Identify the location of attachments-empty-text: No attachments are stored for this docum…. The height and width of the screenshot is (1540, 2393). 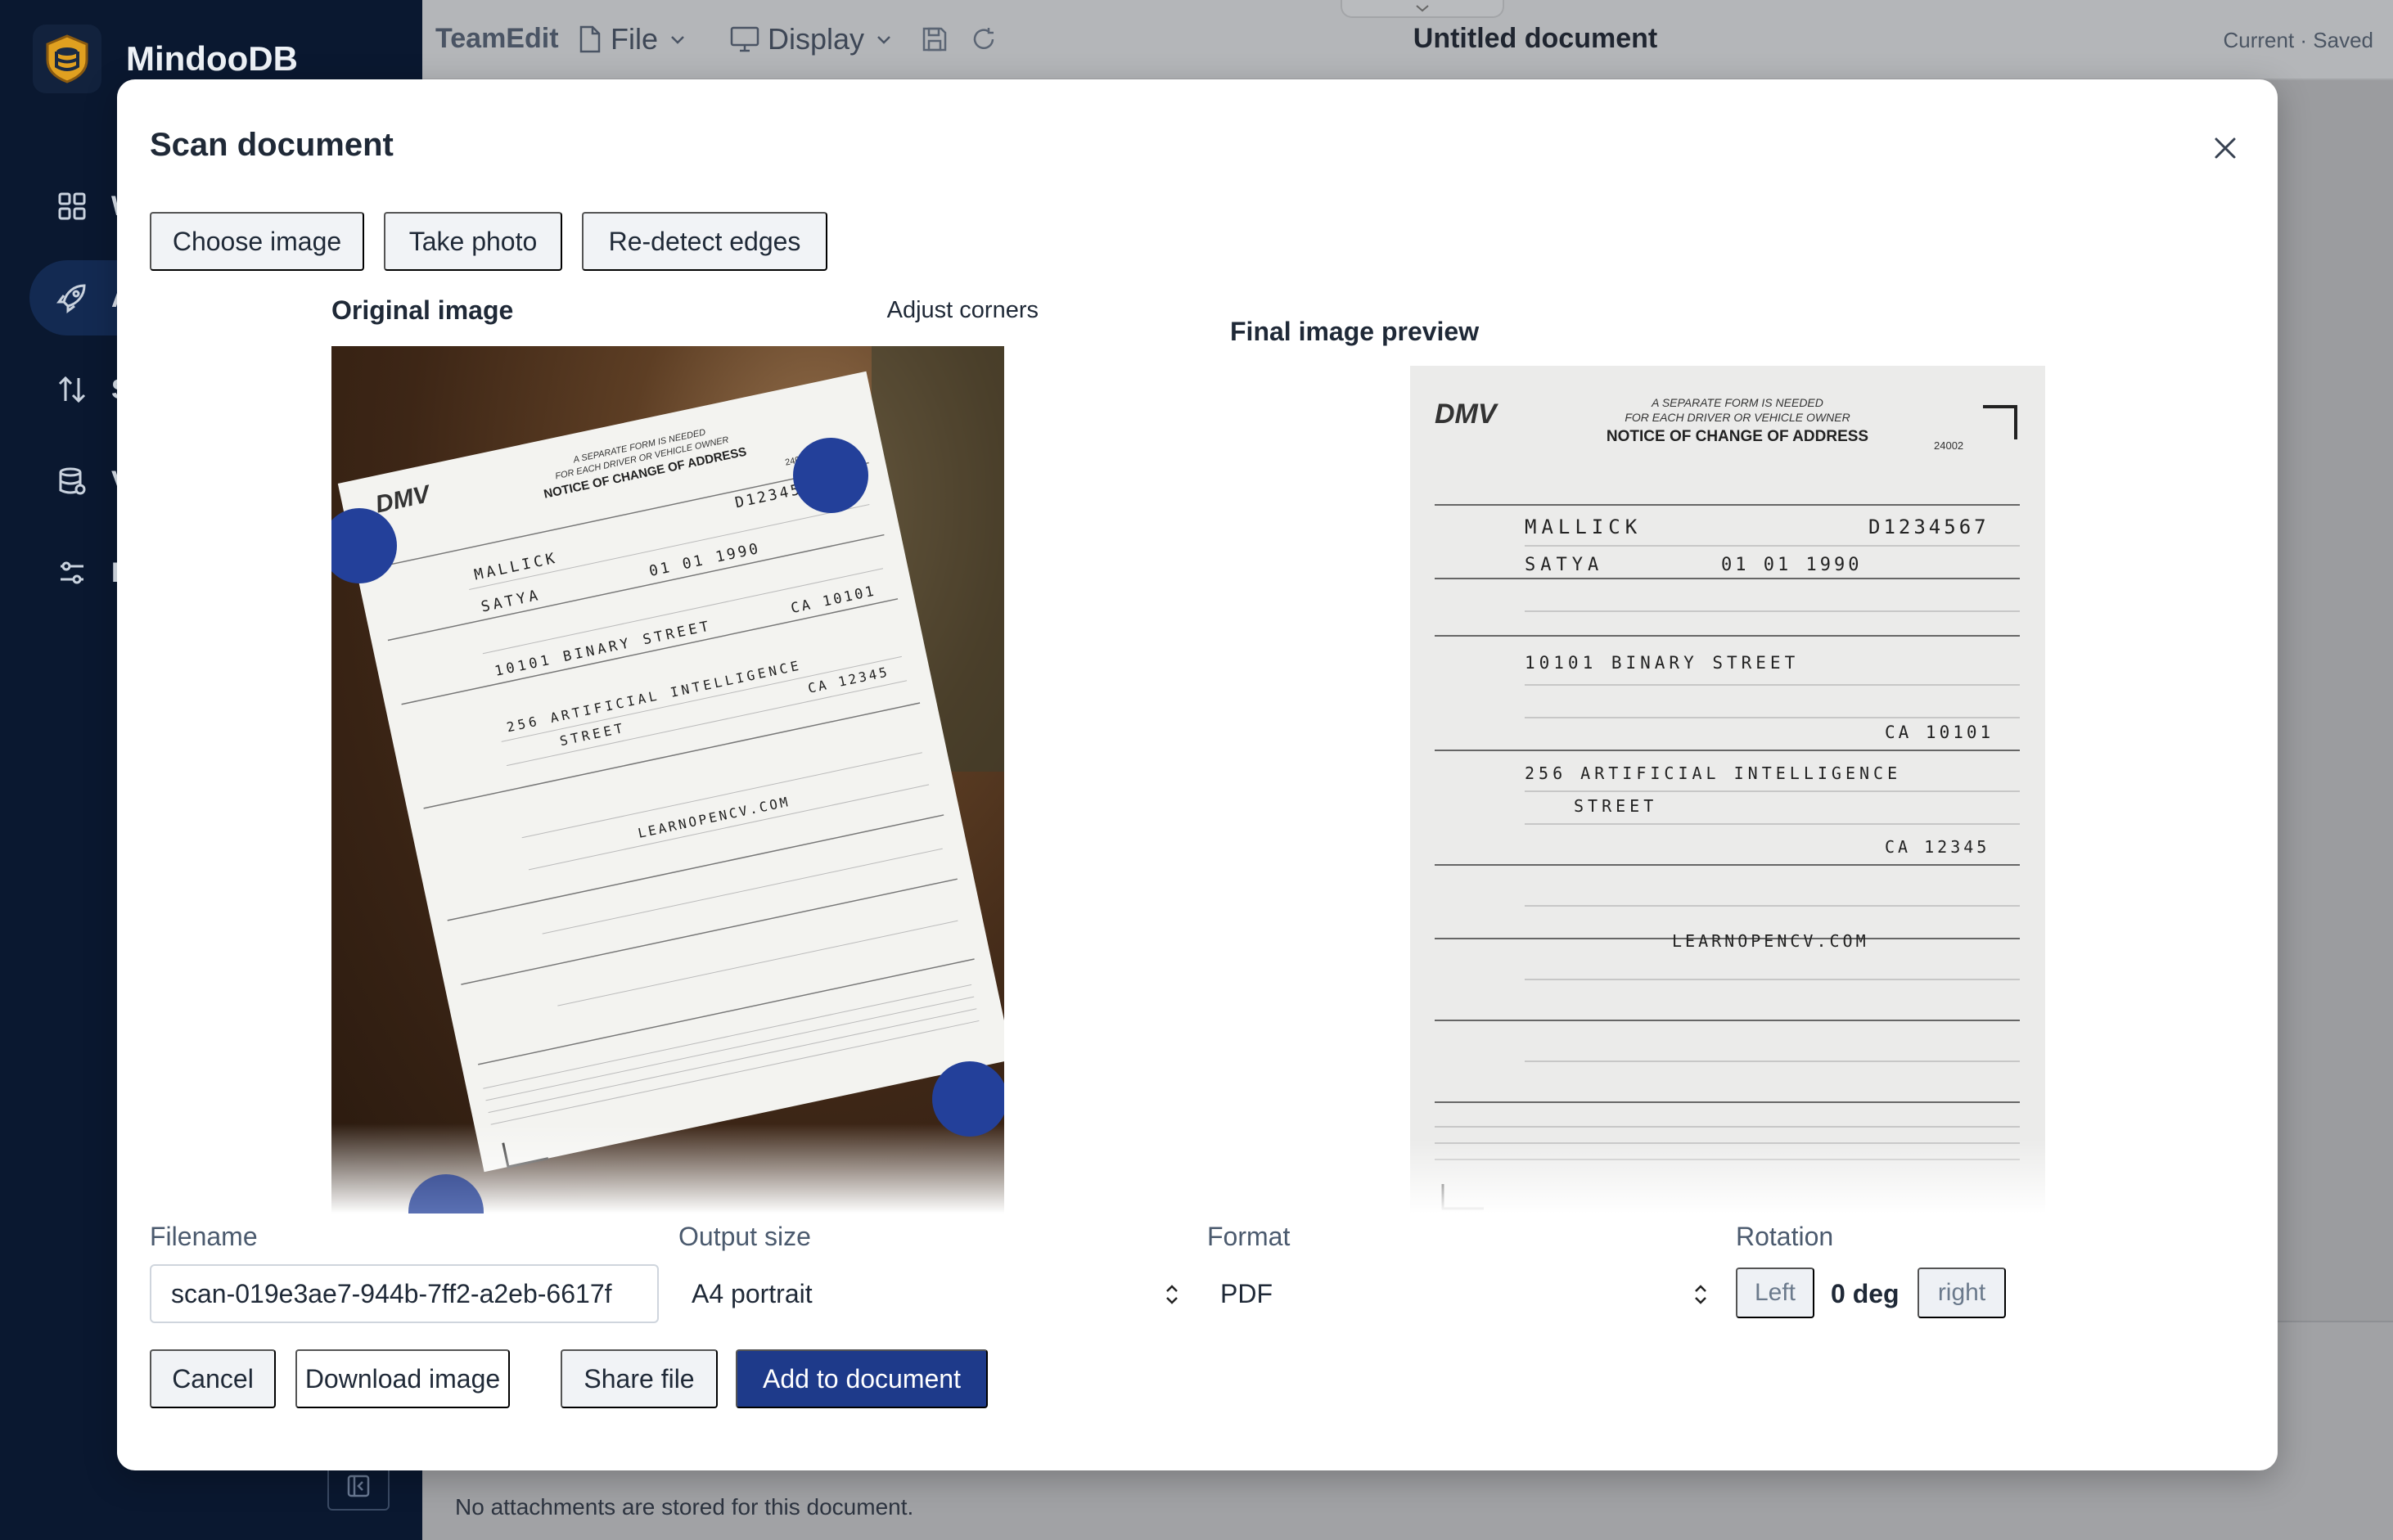
(684, 1507).